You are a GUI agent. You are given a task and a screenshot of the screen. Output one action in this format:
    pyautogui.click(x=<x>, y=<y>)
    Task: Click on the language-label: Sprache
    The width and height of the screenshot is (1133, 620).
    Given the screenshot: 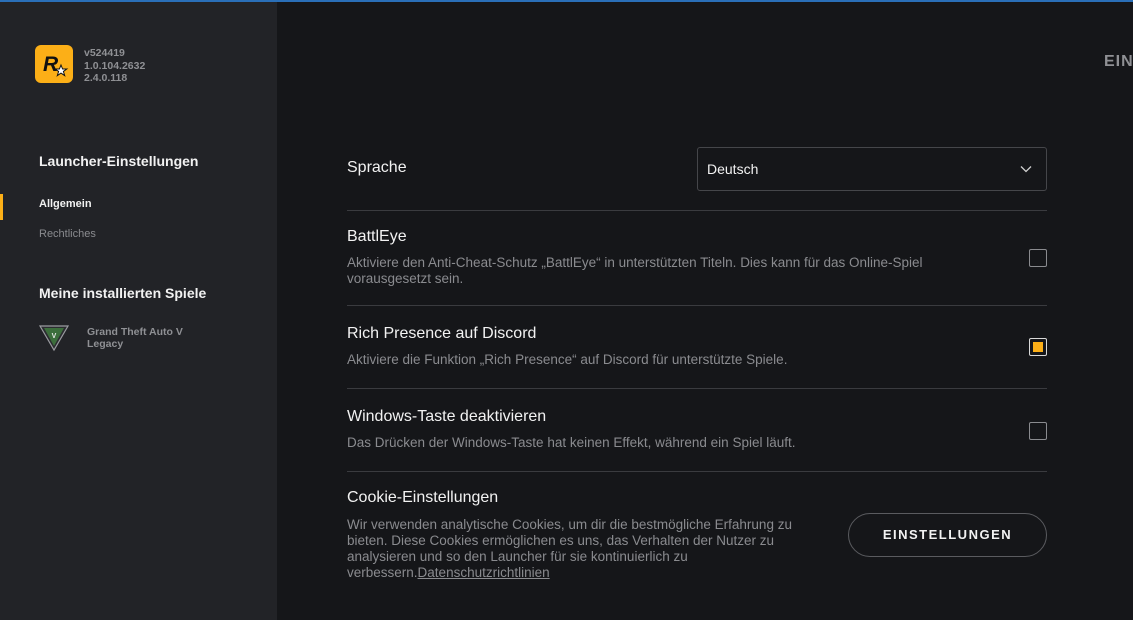 What is the action you would take?
    pyautogui.click(x=377, y=167)
    